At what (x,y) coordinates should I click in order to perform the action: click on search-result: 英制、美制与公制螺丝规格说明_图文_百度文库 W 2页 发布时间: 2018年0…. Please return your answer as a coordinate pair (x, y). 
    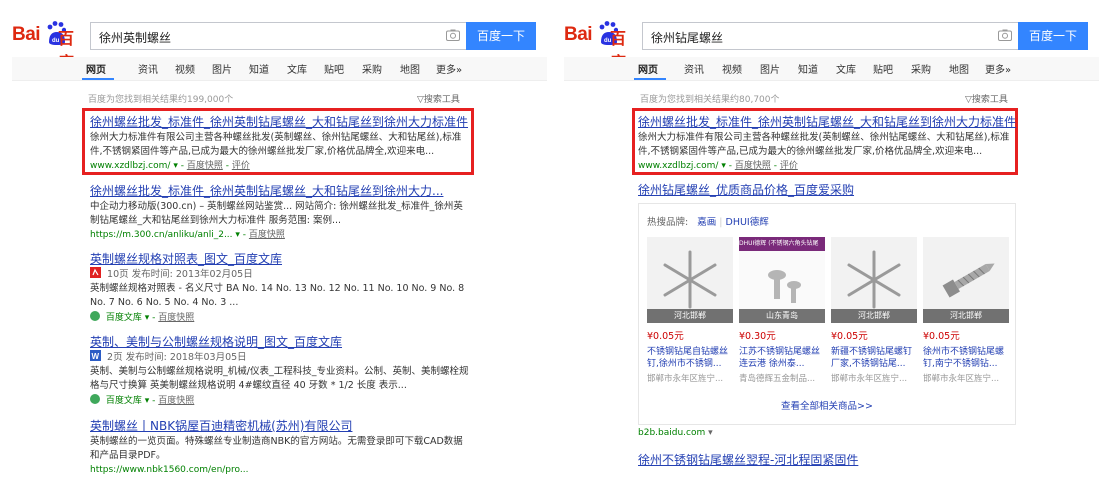
    Looking at the image, I should click on (280, 370).